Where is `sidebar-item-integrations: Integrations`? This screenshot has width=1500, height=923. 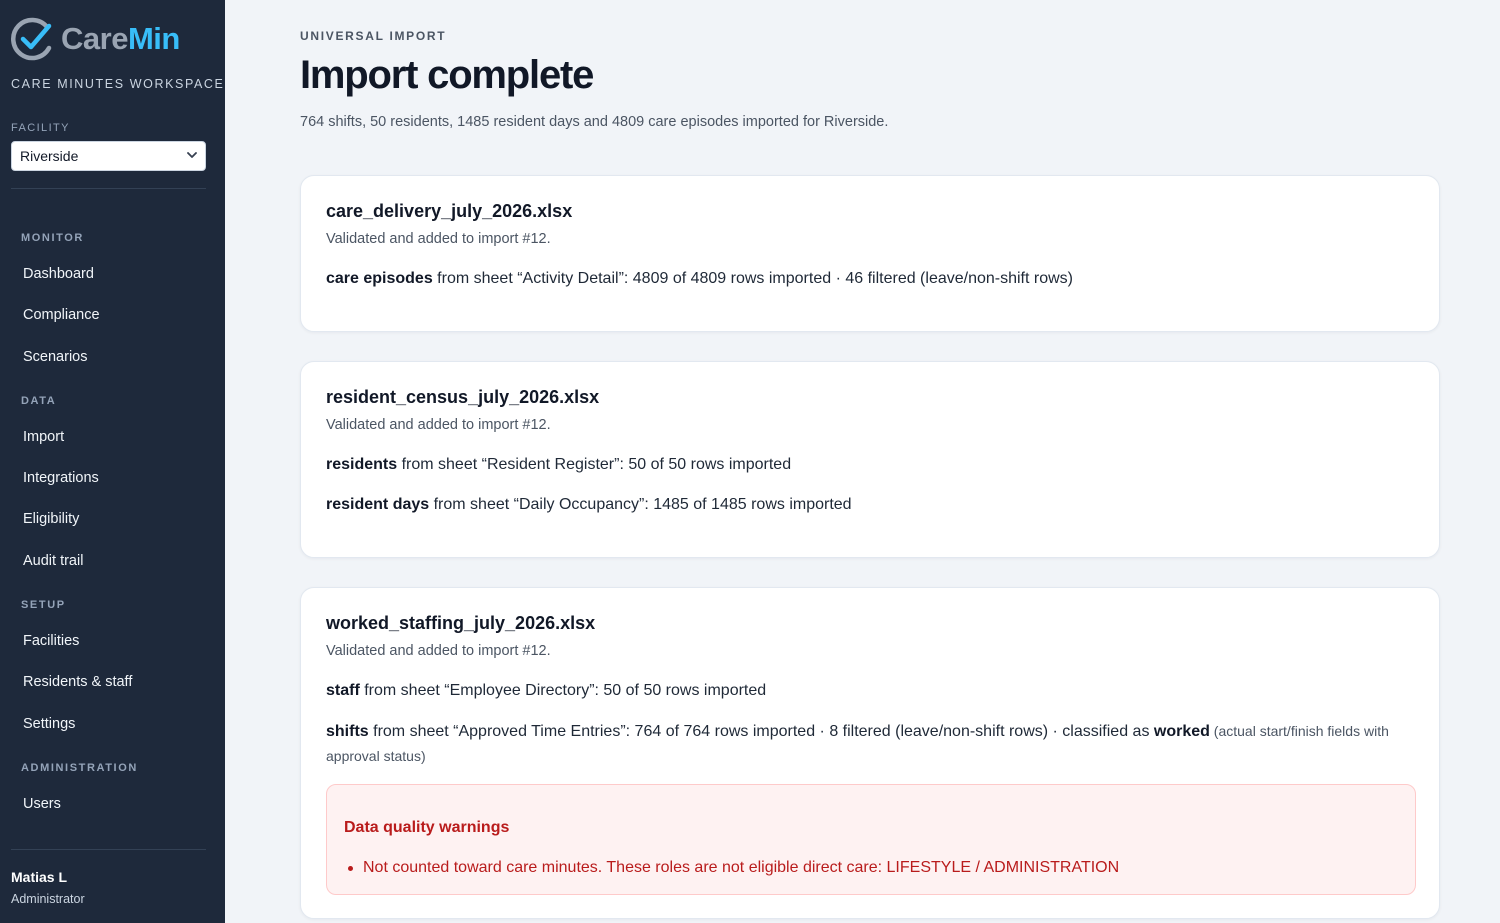 sidebar-item-integrations: Integrations is located at coordinates (61, 478).